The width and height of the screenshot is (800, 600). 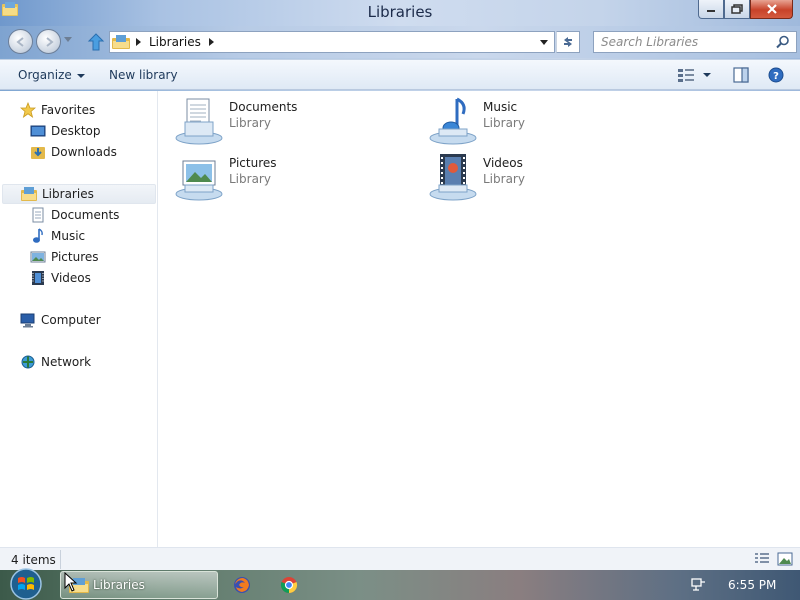 What do you see at coordinates (38, 257) in the screenshot?
I see `pictures-icon` at bounding box center [38, 257].